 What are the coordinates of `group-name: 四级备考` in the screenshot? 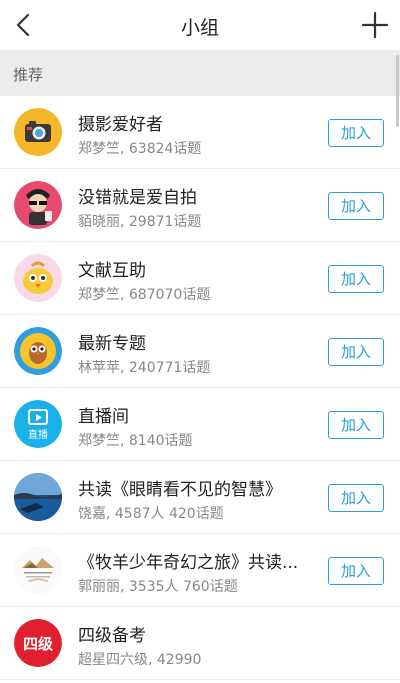 It's located at (112, 636).